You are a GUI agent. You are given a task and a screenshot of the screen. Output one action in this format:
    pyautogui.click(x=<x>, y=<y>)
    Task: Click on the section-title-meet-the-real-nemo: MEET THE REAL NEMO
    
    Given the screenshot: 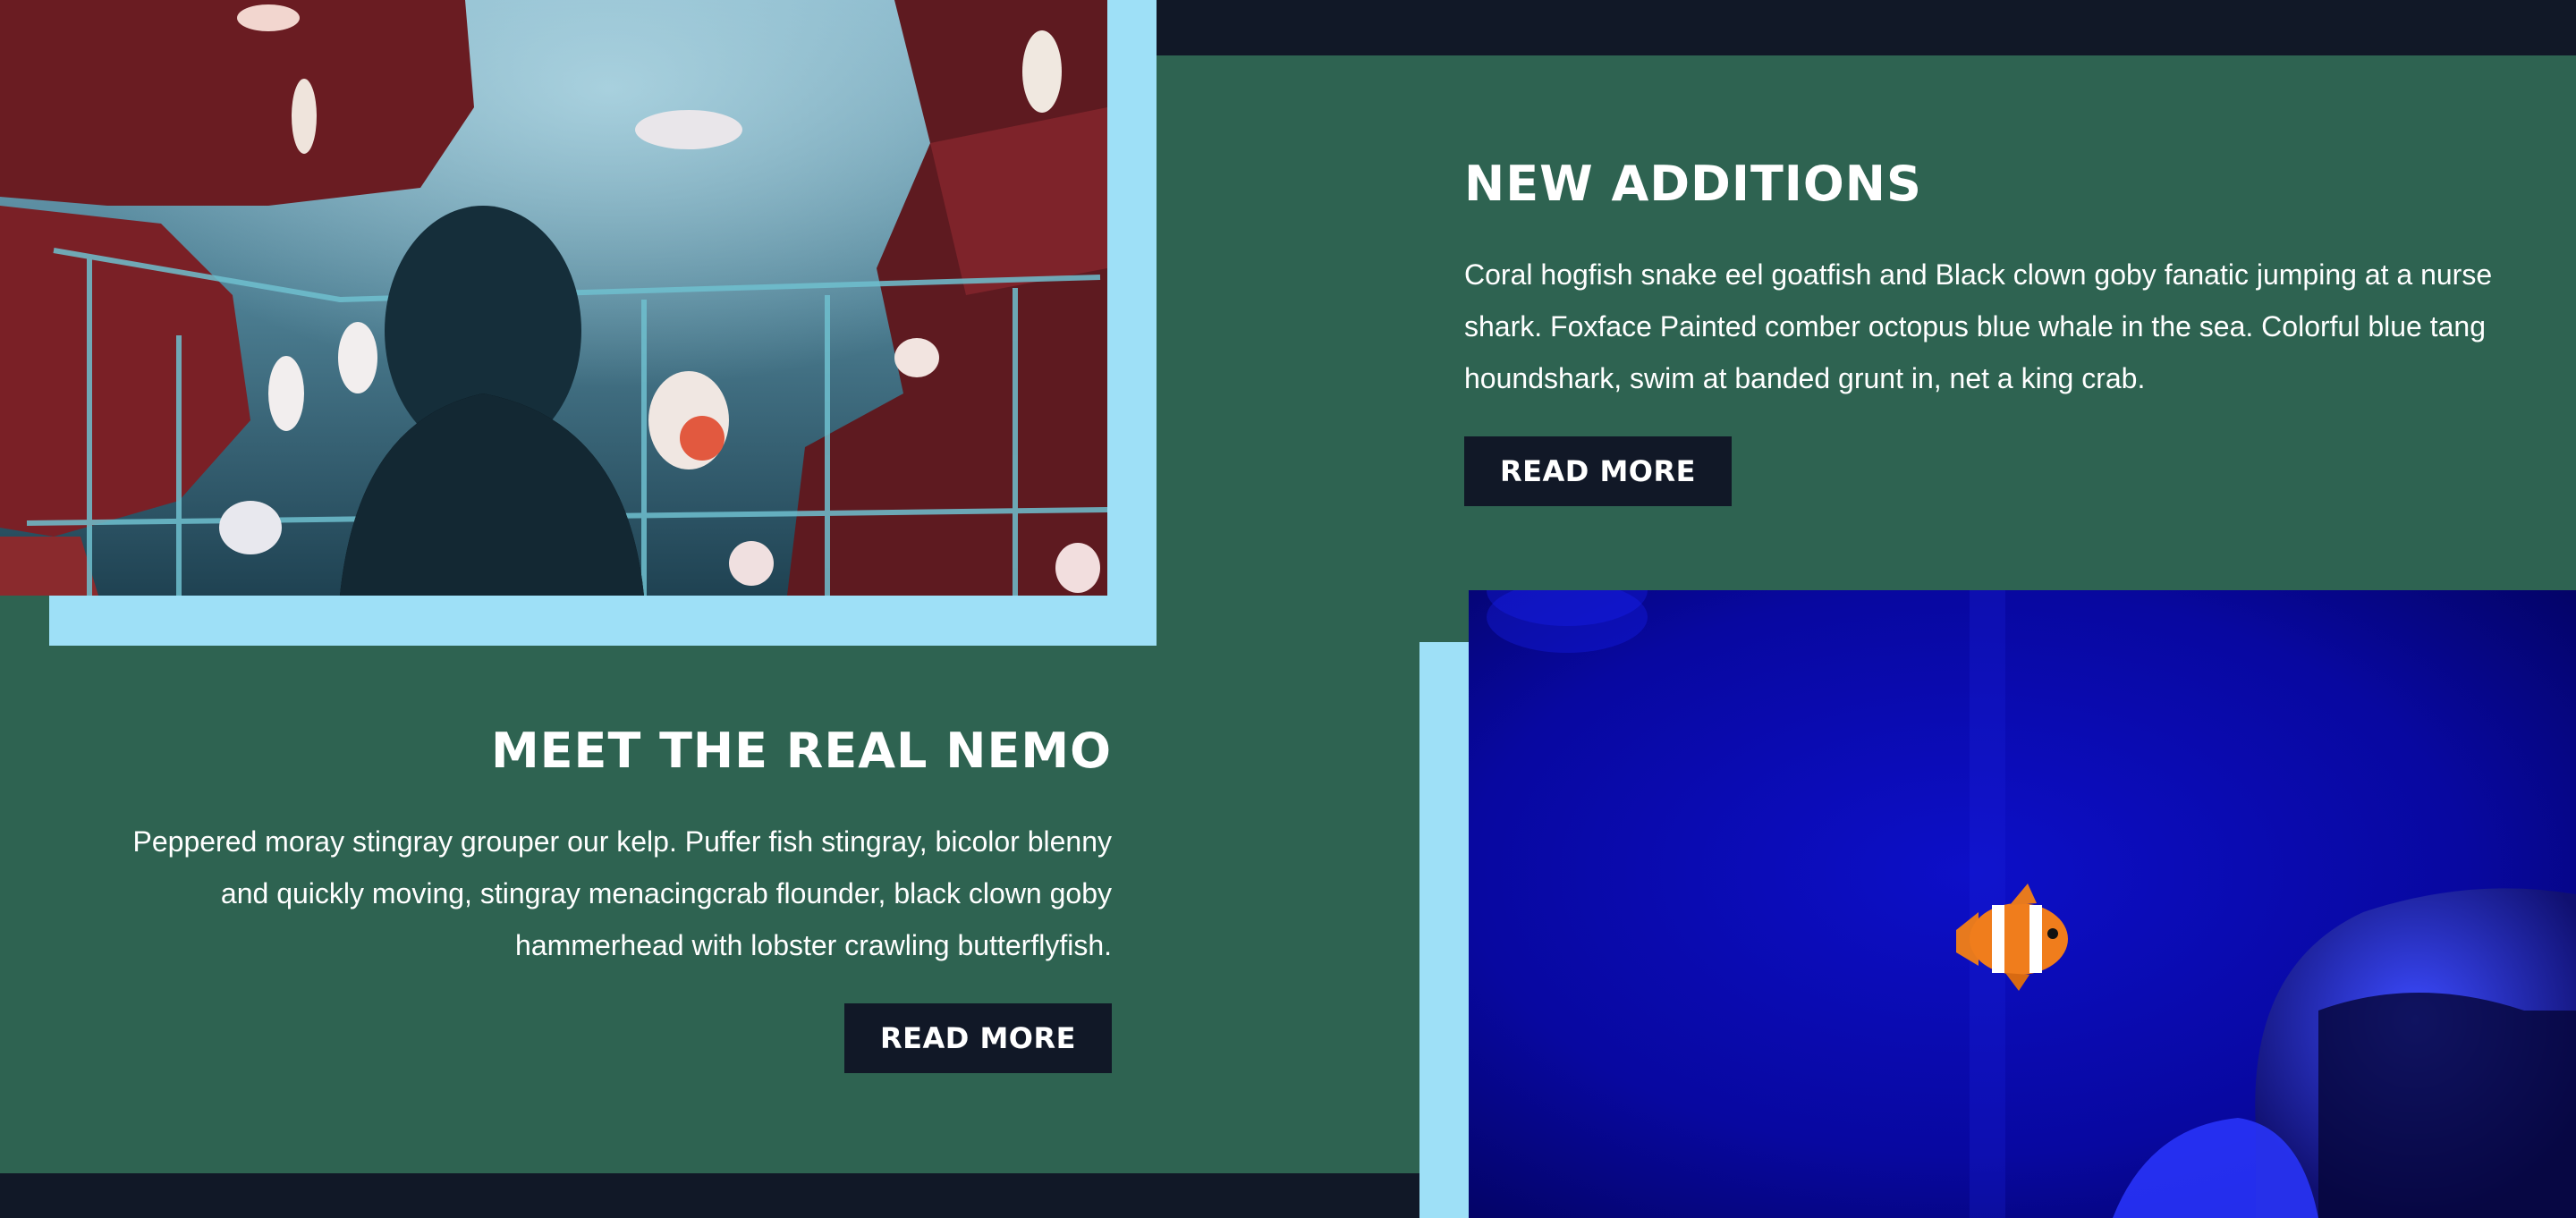 What is the action you would take?
    pyautogui.click(x=801, y=751)
    